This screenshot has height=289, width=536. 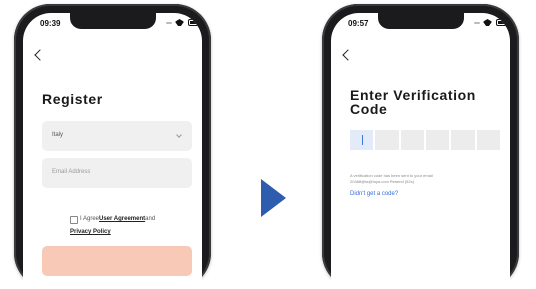 I want to click on email-field: Email Address, so click(x=117, y=173).